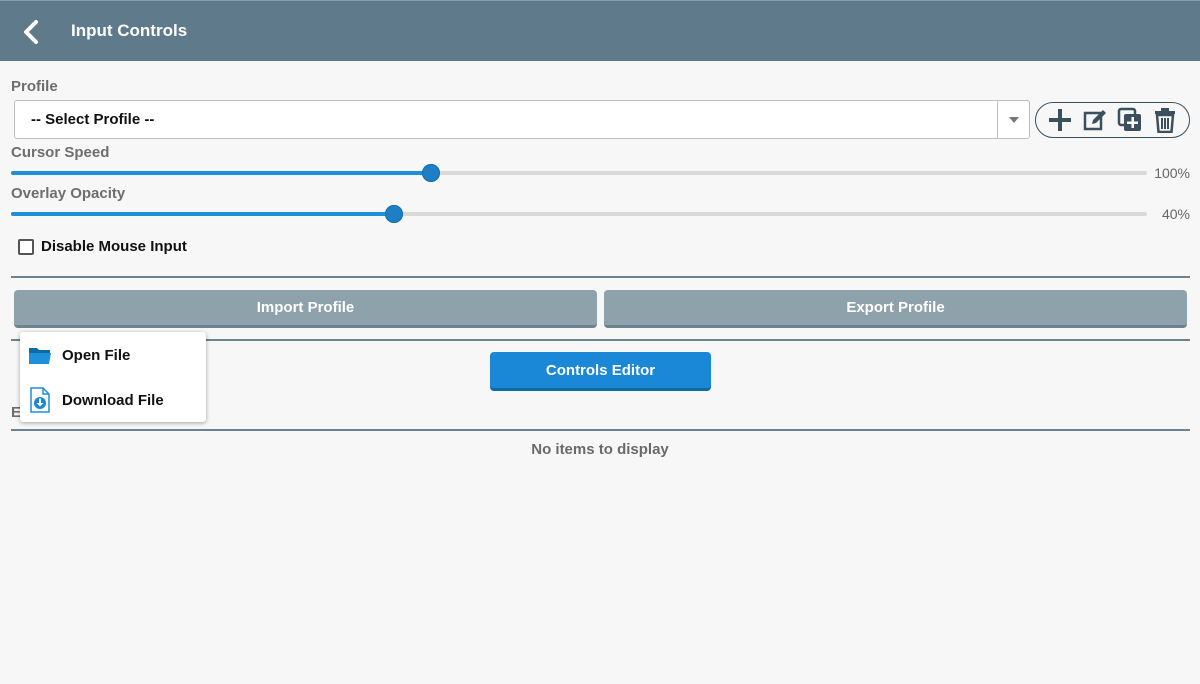  What do you see at coordinates (40, 355) in the screenshot?
I see `folder-icon` at bounding box center [40, 355].